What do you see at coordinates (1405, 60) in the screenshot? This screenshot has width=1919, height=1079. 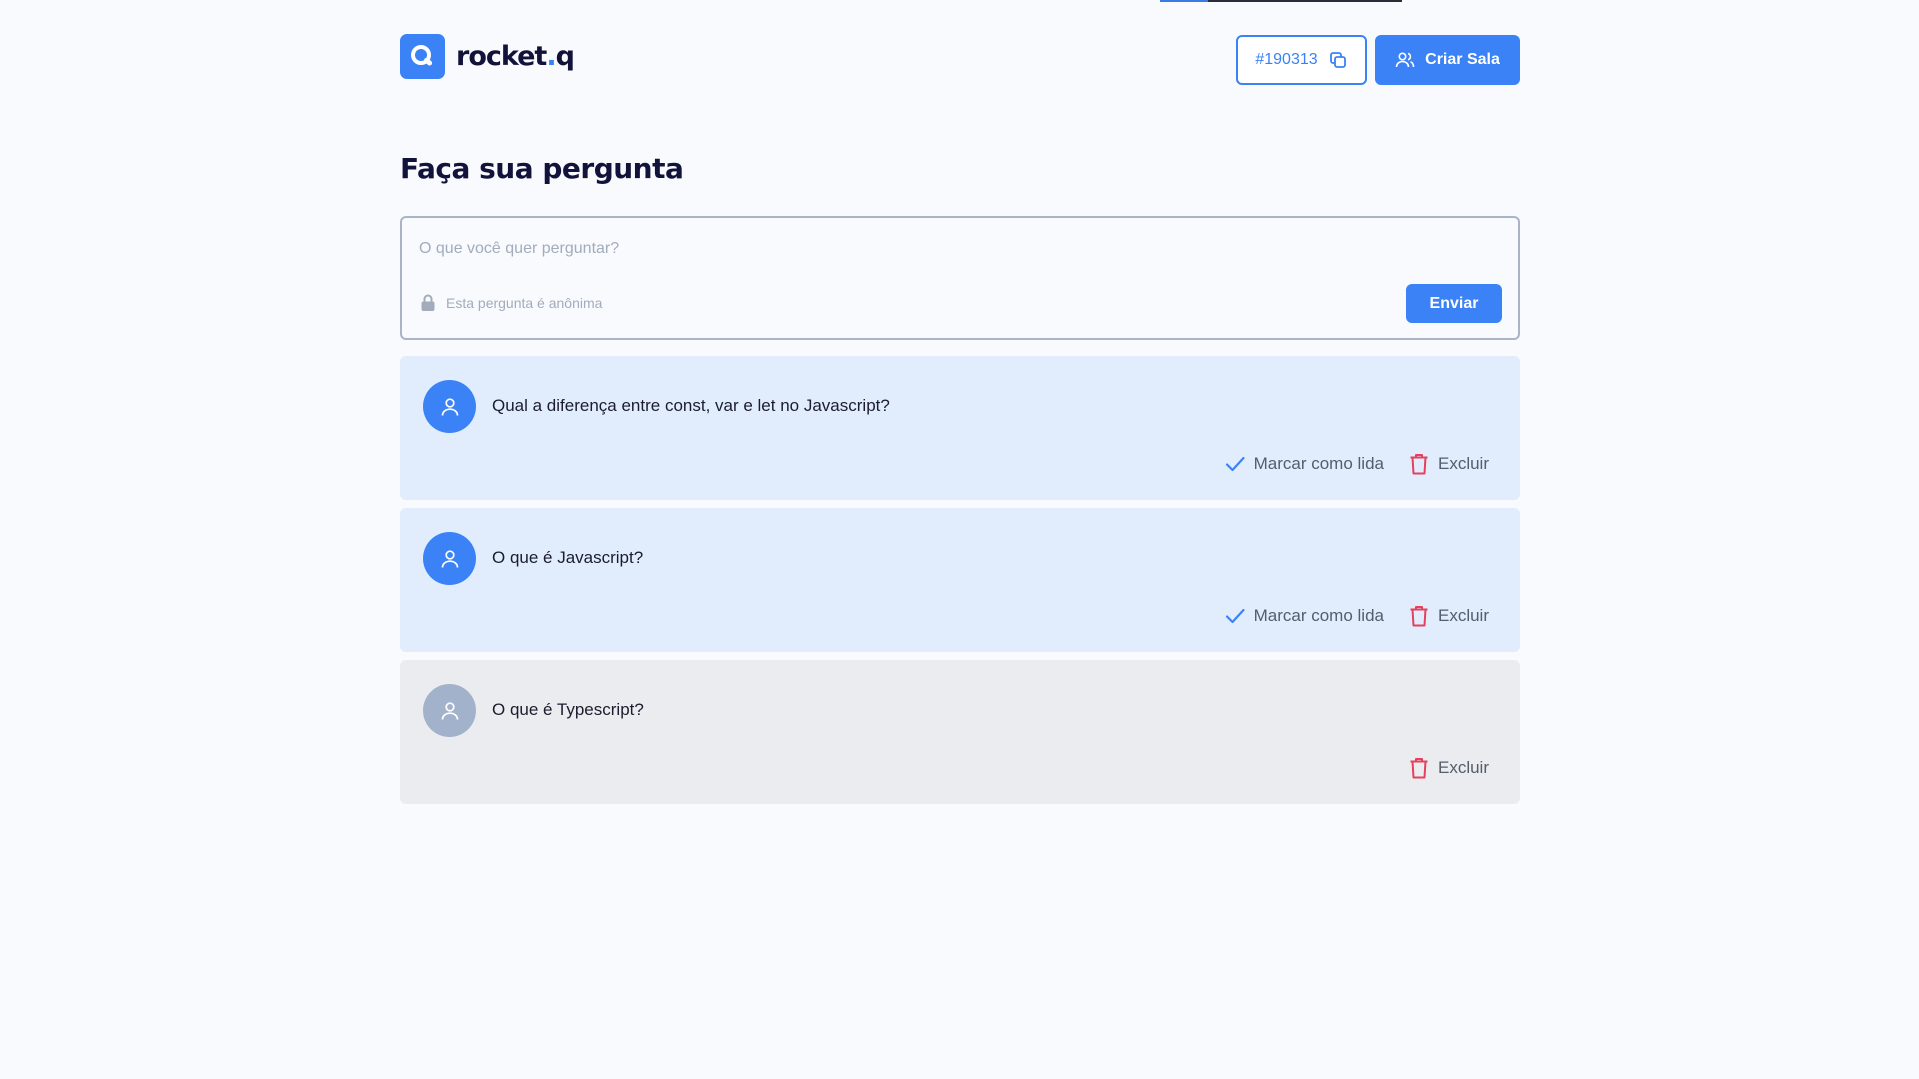 I see `users-icon` at bounding box center [1405, 60].